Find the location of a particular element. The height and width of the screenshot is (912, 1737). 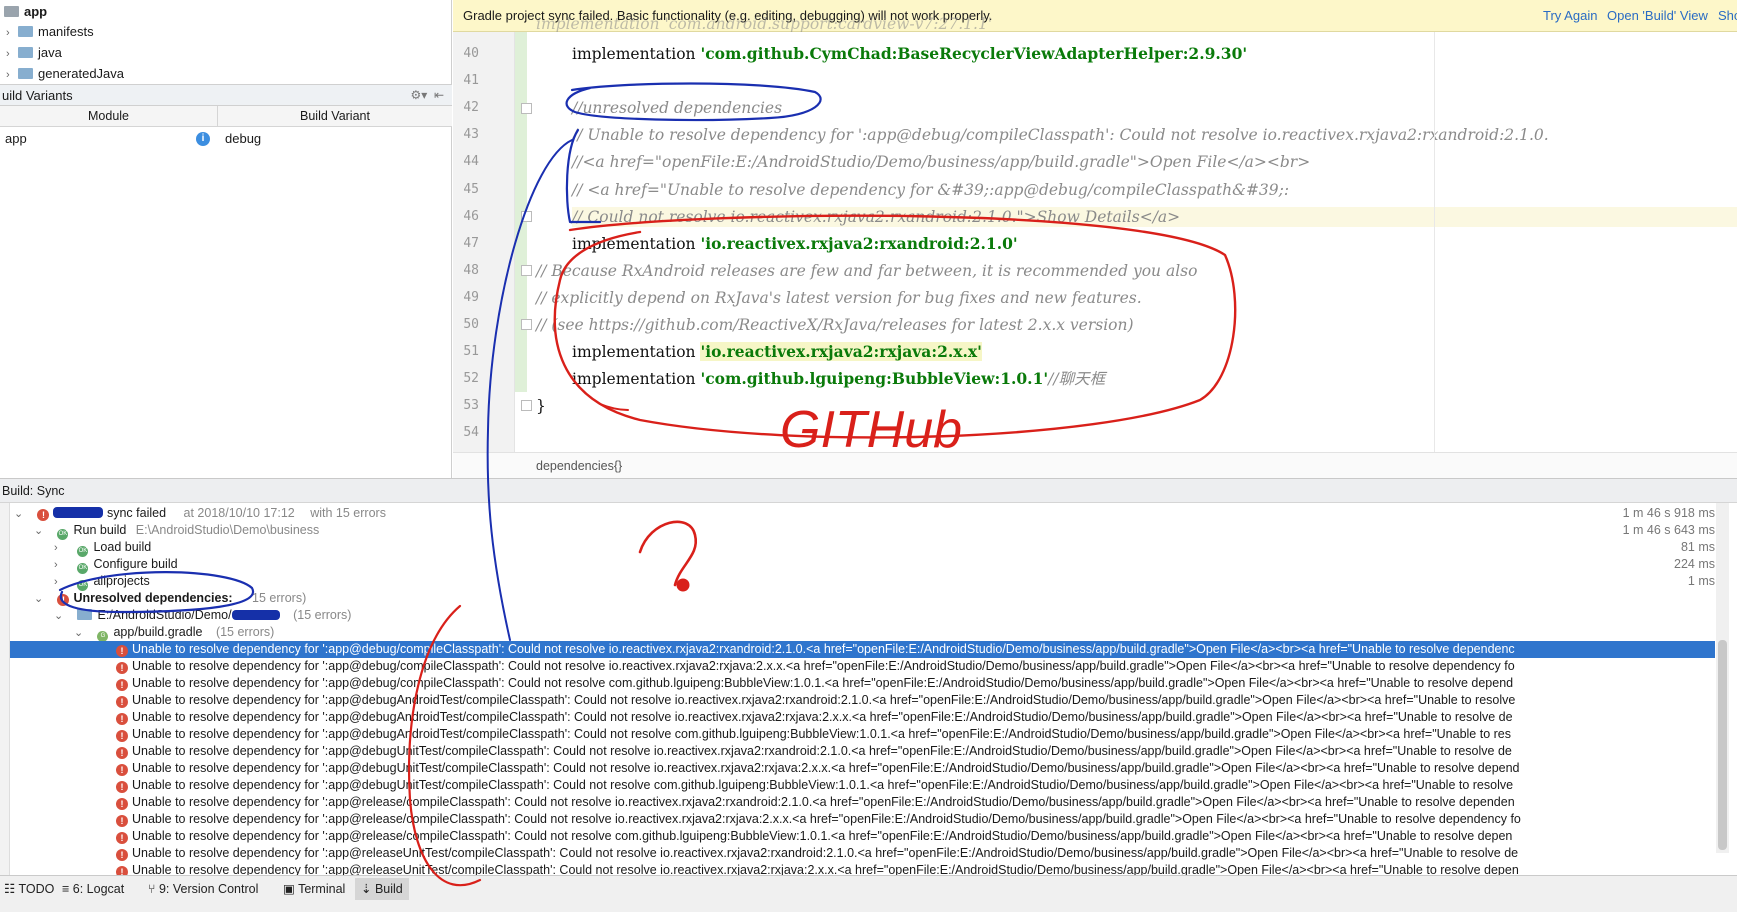

code-line: } is located at coordinates (541, 406).